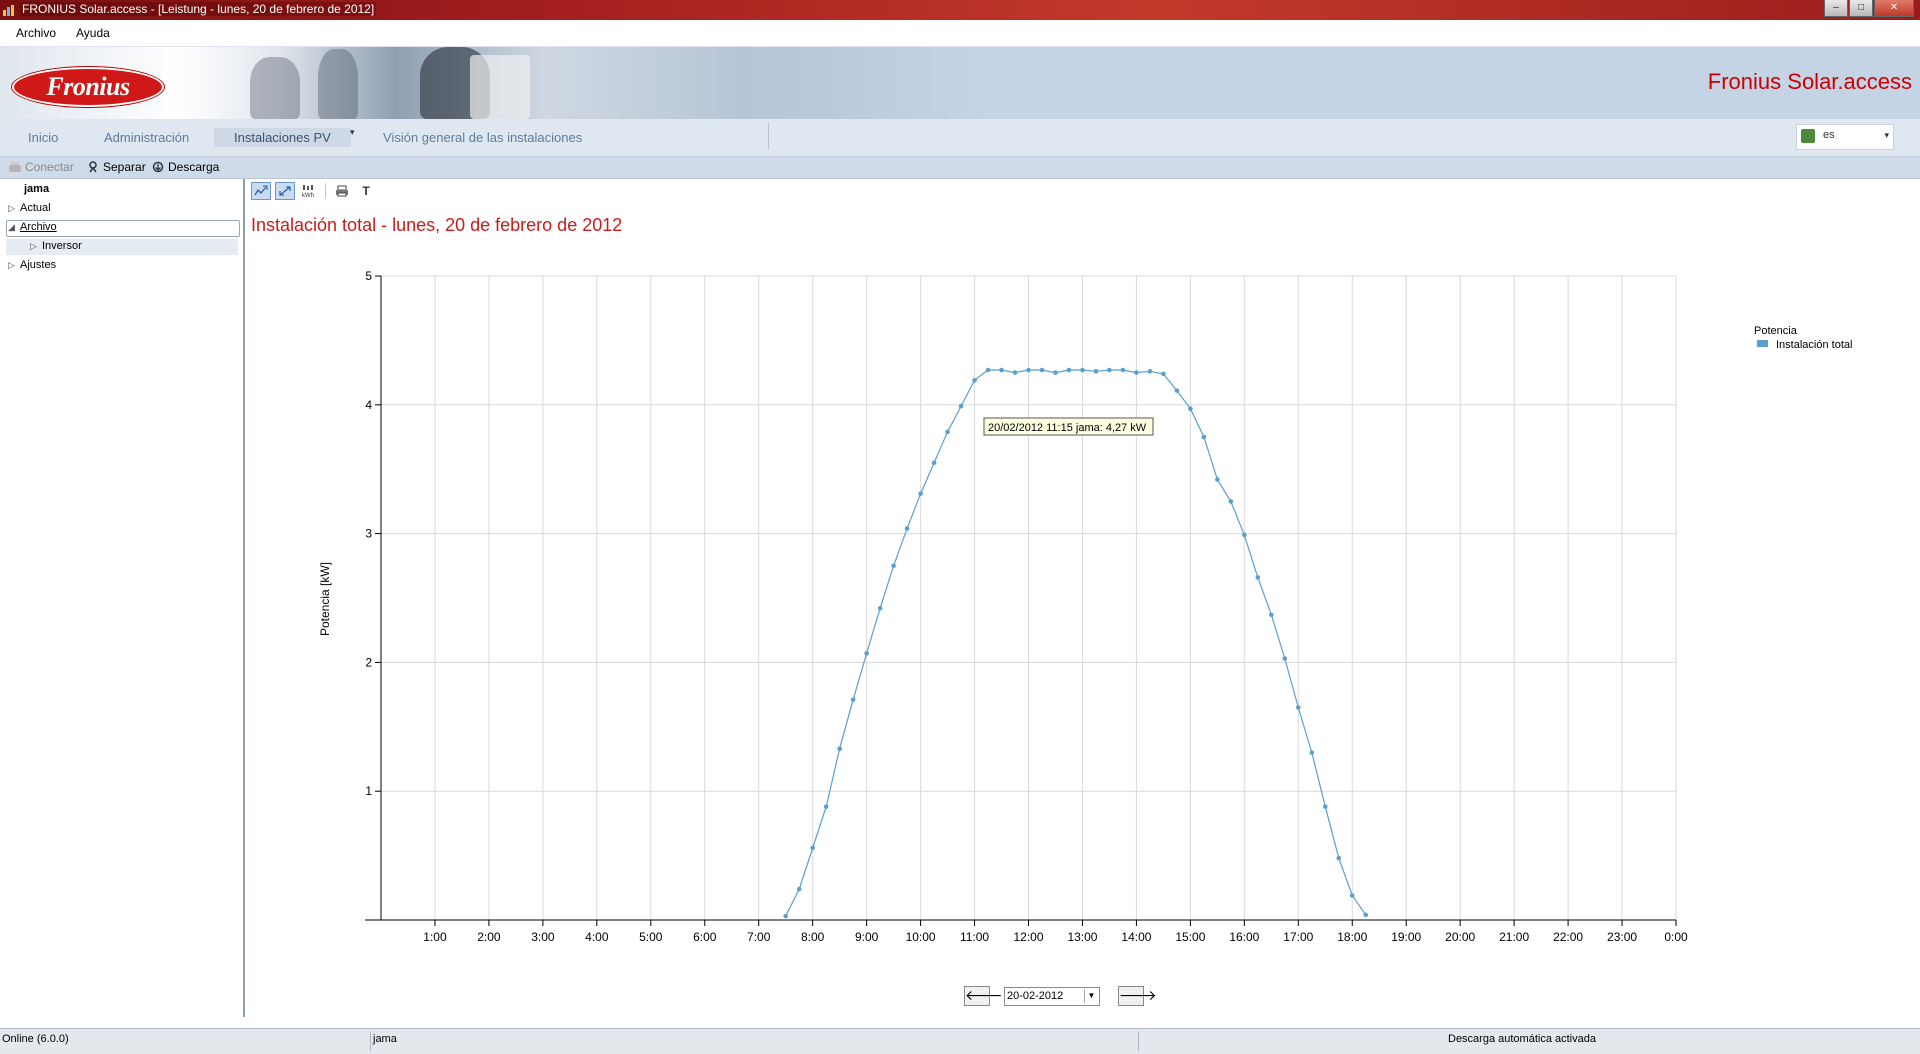 Image resolution: width=1920 pixels, height=1054 pixels. I want to click on x-tick-label: 6:00, so click(705, 937).